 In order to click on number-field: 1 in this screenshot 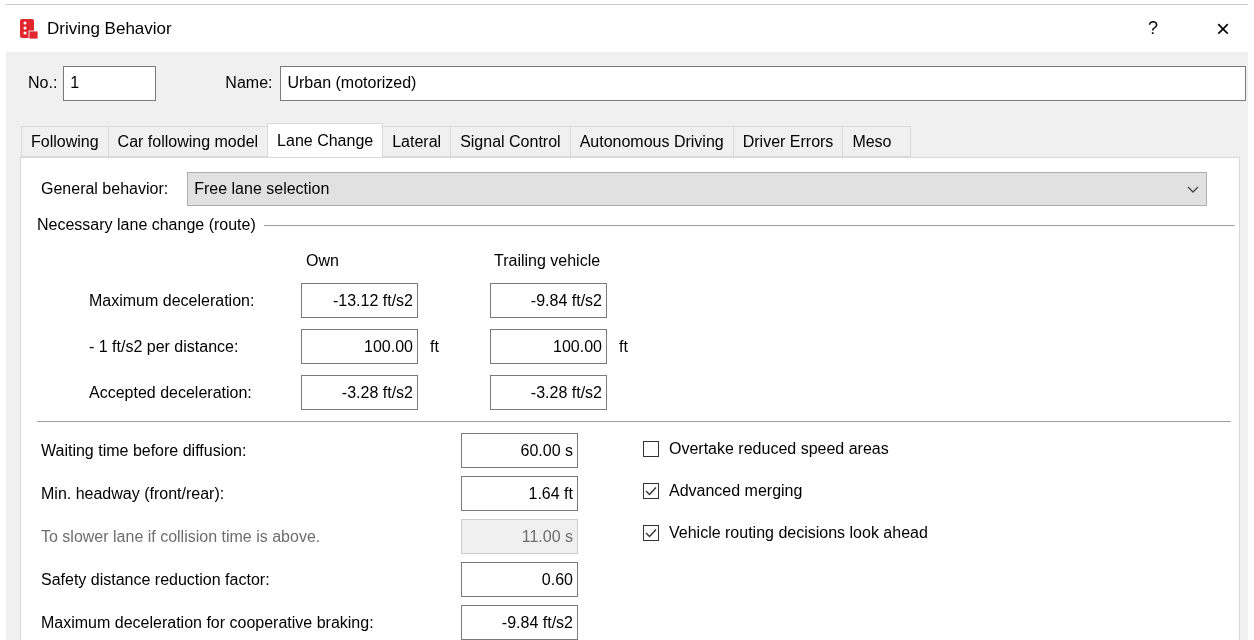, I will do `click(110, 83)`.